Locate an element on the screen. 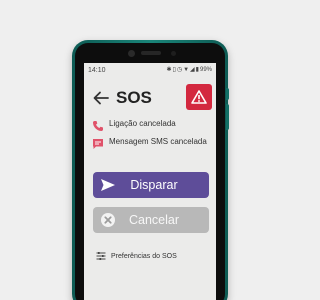 The height and width of the screenshot is (300, 320). sos-preferences-label: Preferências do SOS is located at coordinates (144, 256).